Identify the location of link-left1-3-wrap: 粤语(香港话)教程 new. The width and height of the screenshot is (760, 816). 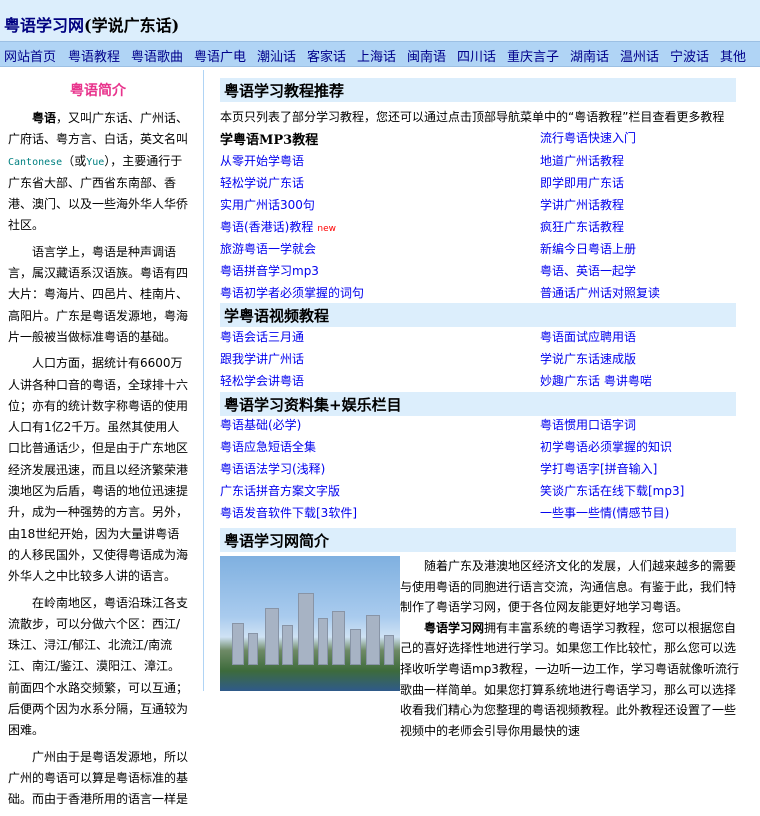
(278, 226).